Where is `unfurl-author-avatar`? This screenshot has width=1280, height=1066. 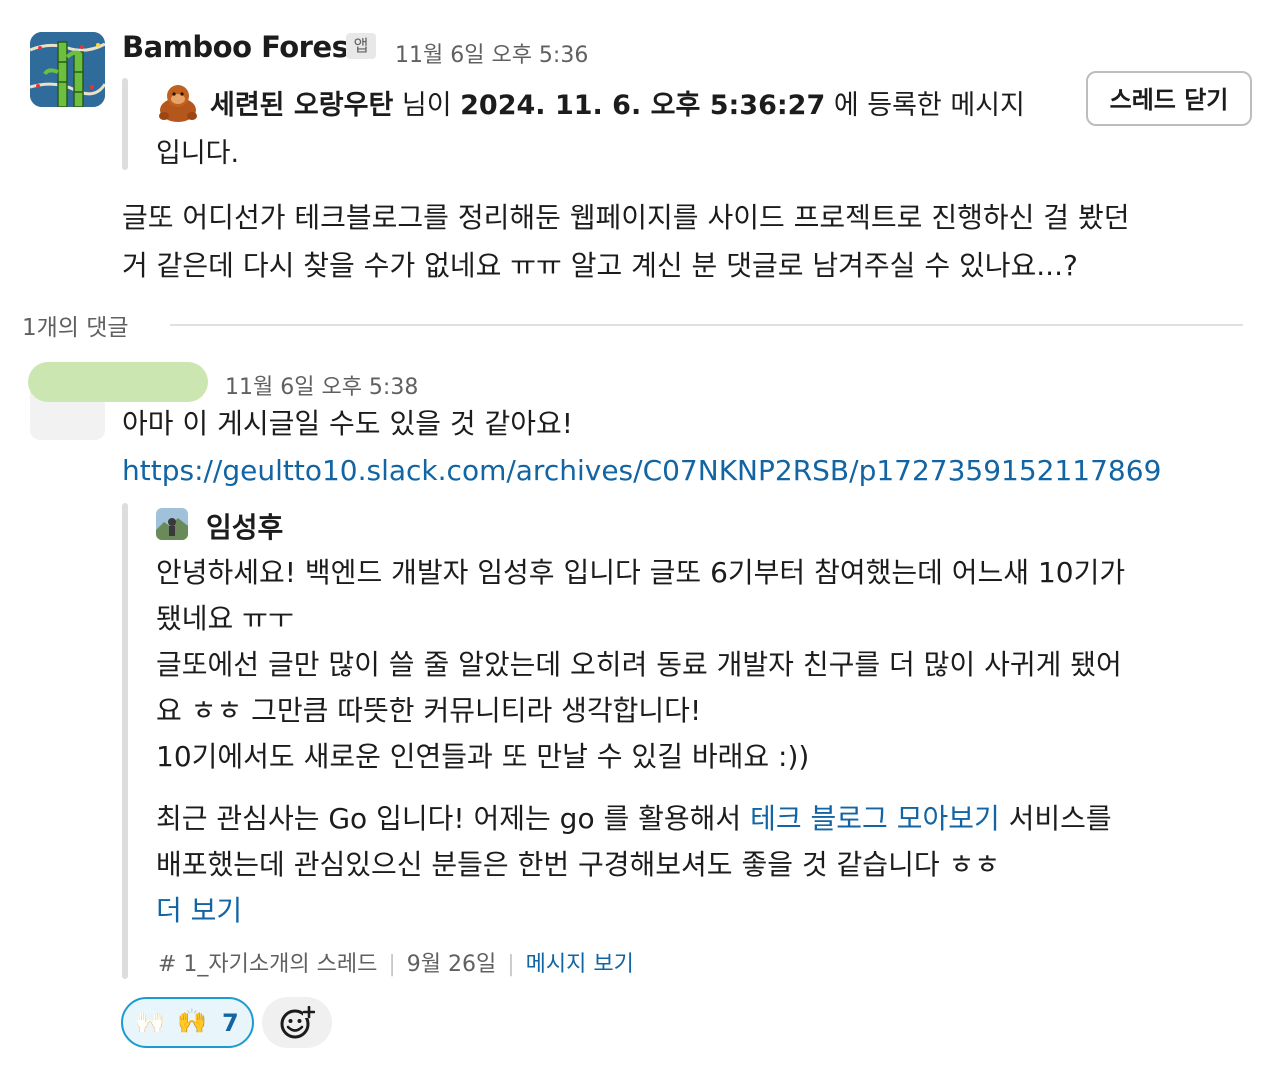 unfurl-author-avatar is located at coordinates (172, 524).